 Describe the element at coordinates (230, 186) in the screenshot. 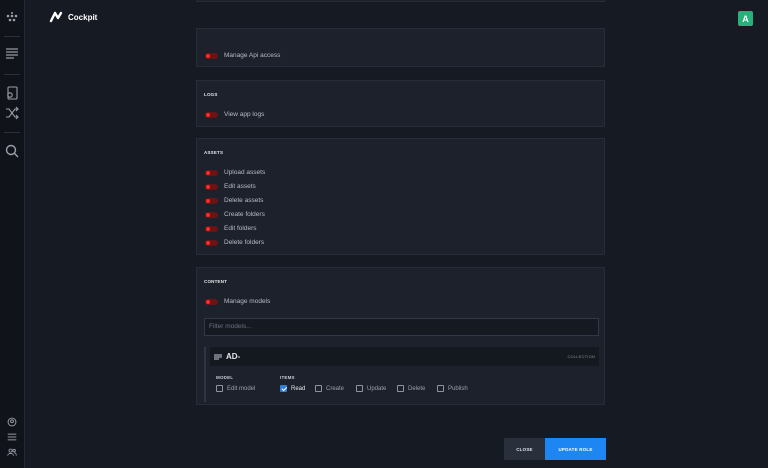

I see `permission-edit-assets: Edit assets` at that location.